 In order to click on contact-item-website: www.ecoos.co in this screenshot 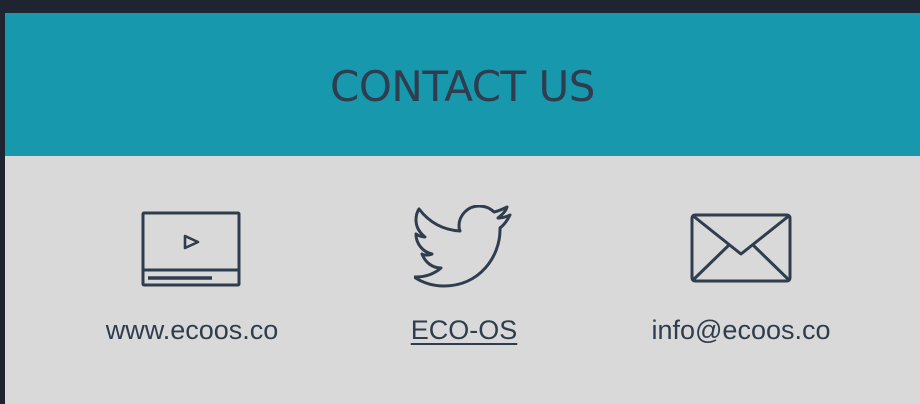, I will do `click(192, 274)`.